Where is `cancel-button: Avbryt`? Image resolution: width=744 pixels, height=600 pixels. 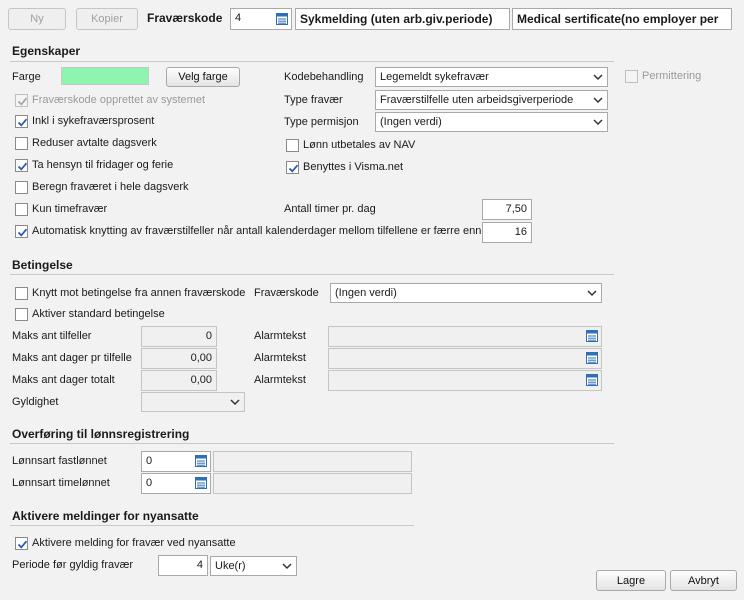
cancel-button: Avbryt is located at coordinates (703, 580).